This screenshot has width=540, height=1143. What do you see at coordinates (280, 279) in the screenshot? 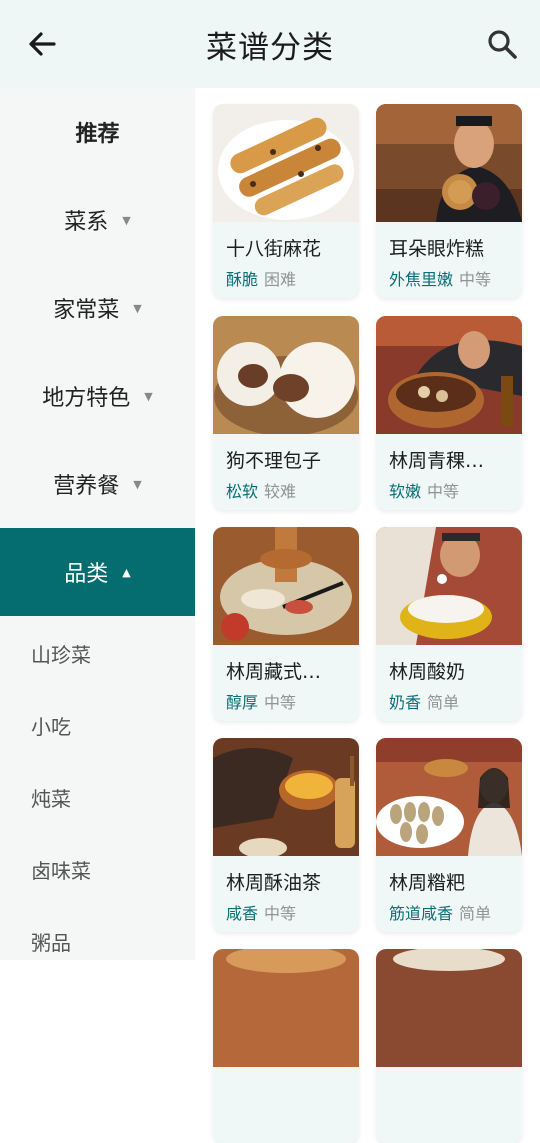
I see `recipe-difficulty: 困难` at bounding box center [280, 279].